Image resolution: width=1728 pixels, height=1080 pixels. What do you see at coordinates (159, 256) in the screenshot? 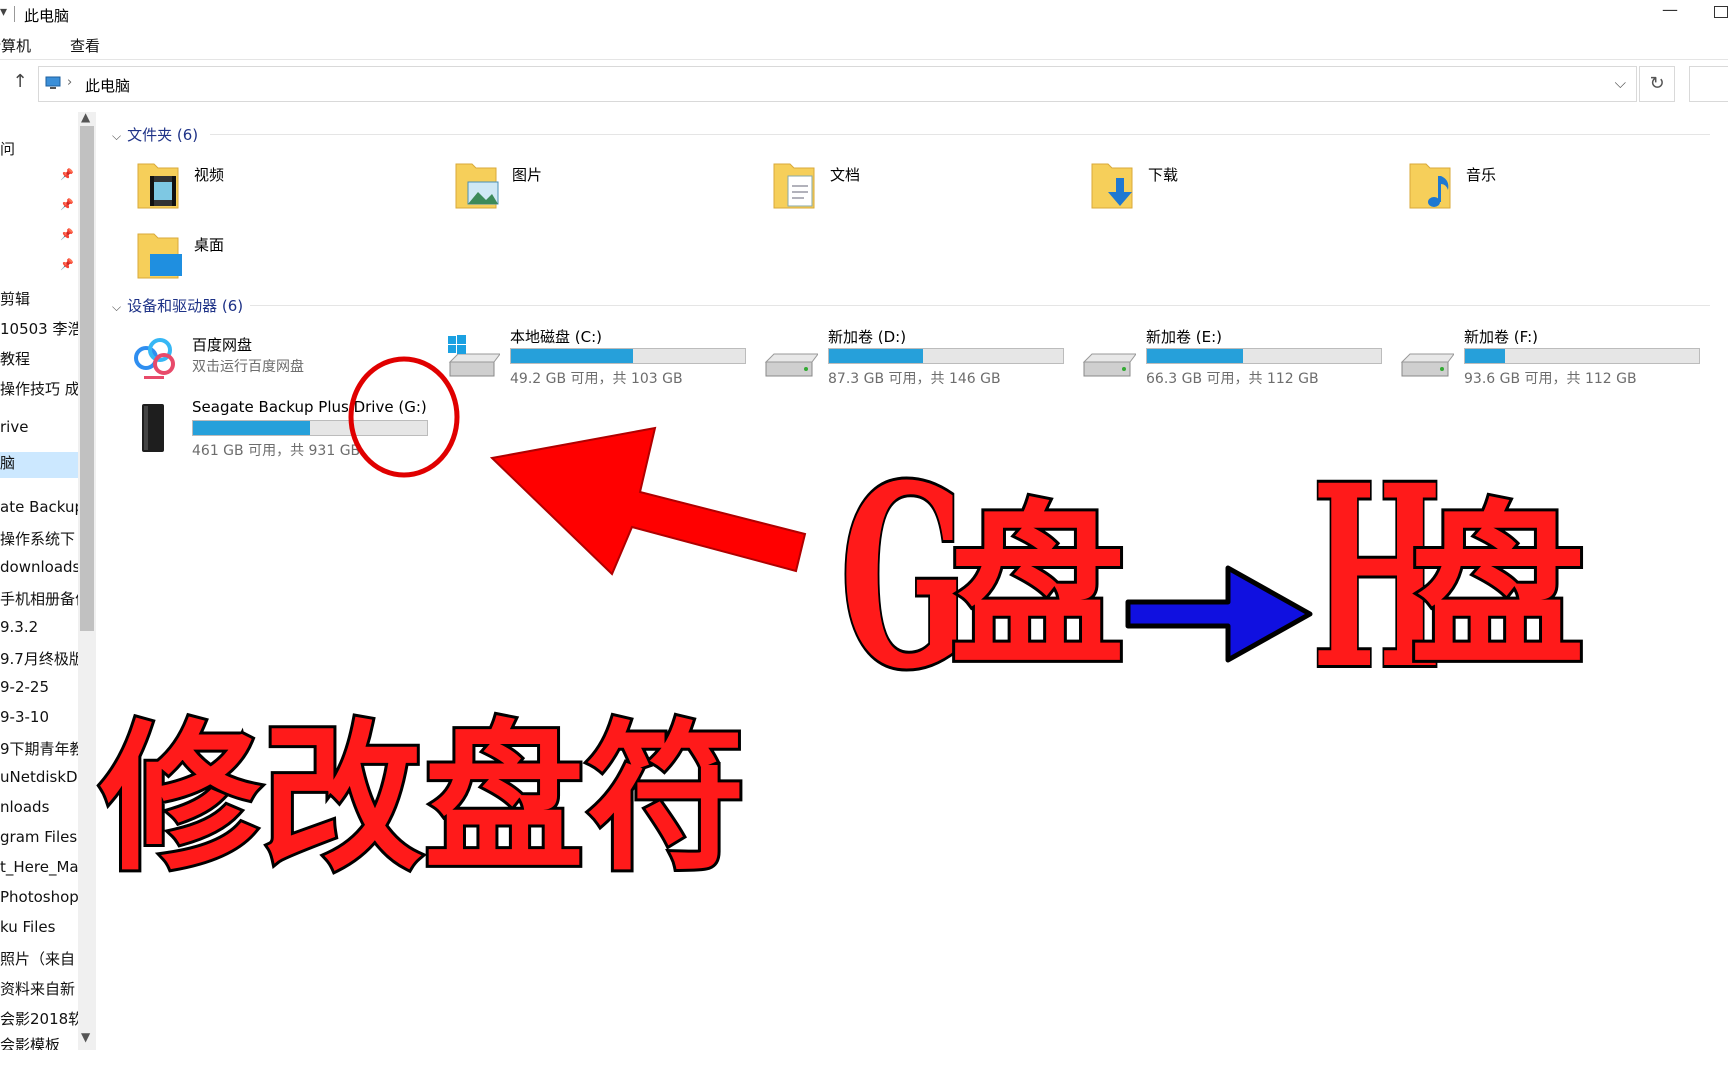
I see `desktop-folder-icon` at bounding box center [159, 256].